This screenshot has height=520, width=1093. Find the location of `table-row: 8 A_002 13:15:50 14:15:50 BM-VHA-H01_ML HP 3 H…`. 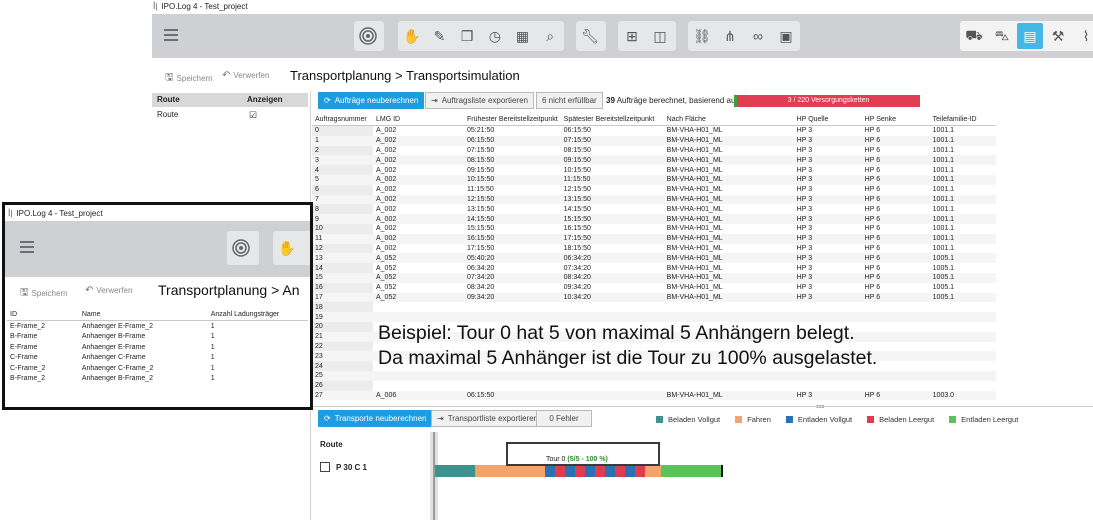

table-row: 8 A_002 13:15:50 14:15:50 BM-VHA-H01_ML HP 3 H… is located at coordinates (654, 209).